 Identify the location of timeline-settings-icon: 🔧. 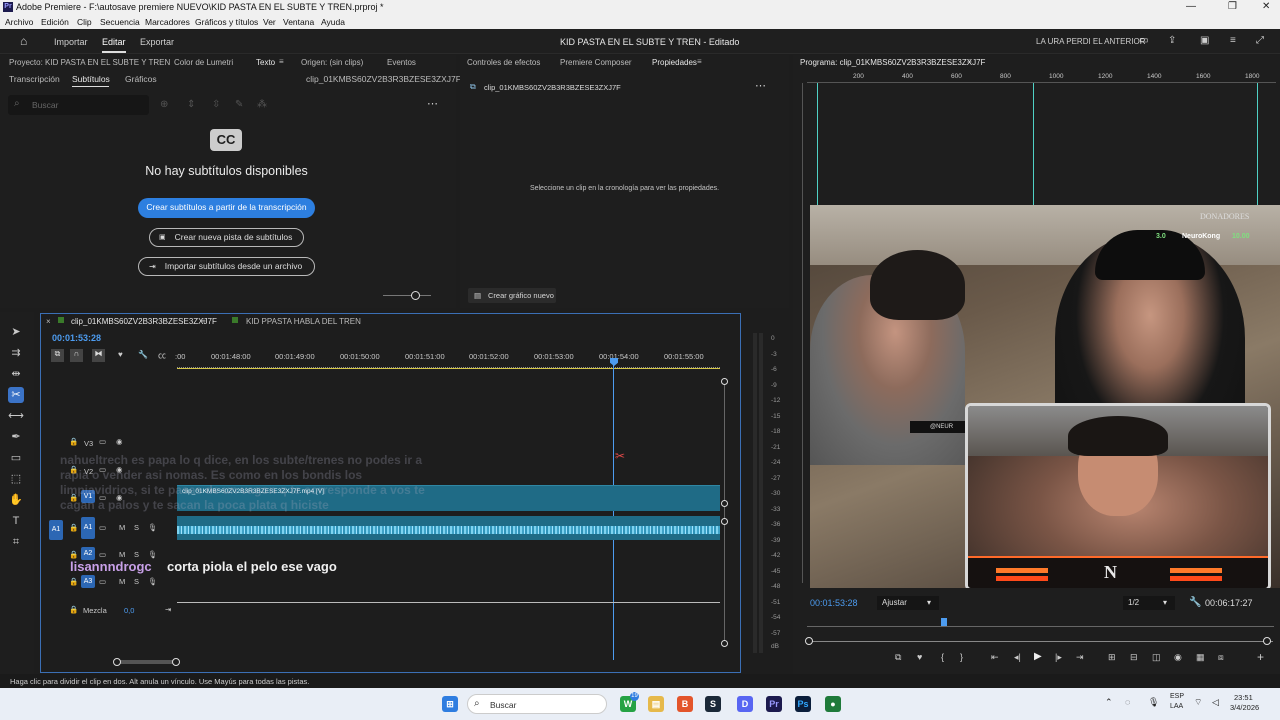
(143, 354).